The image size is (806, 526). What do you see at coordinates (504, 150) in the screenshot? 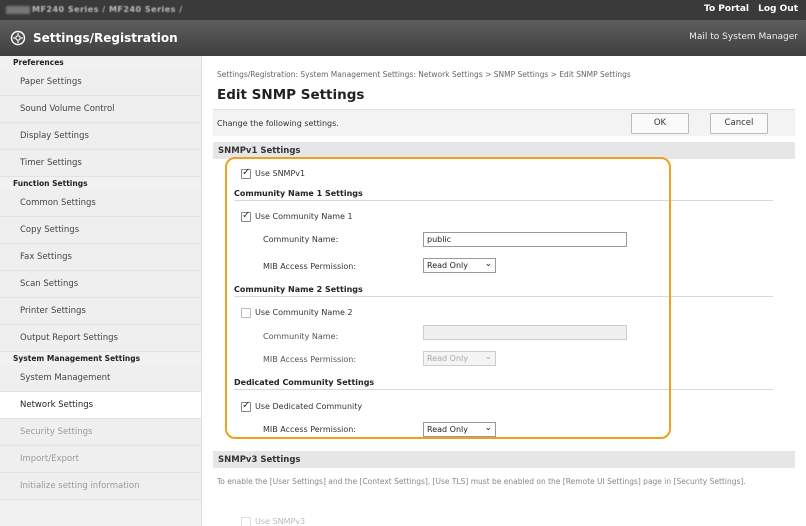
I see `snmpv1-section-header: SNMPv1 Settings` at bounding box center [504, 150].